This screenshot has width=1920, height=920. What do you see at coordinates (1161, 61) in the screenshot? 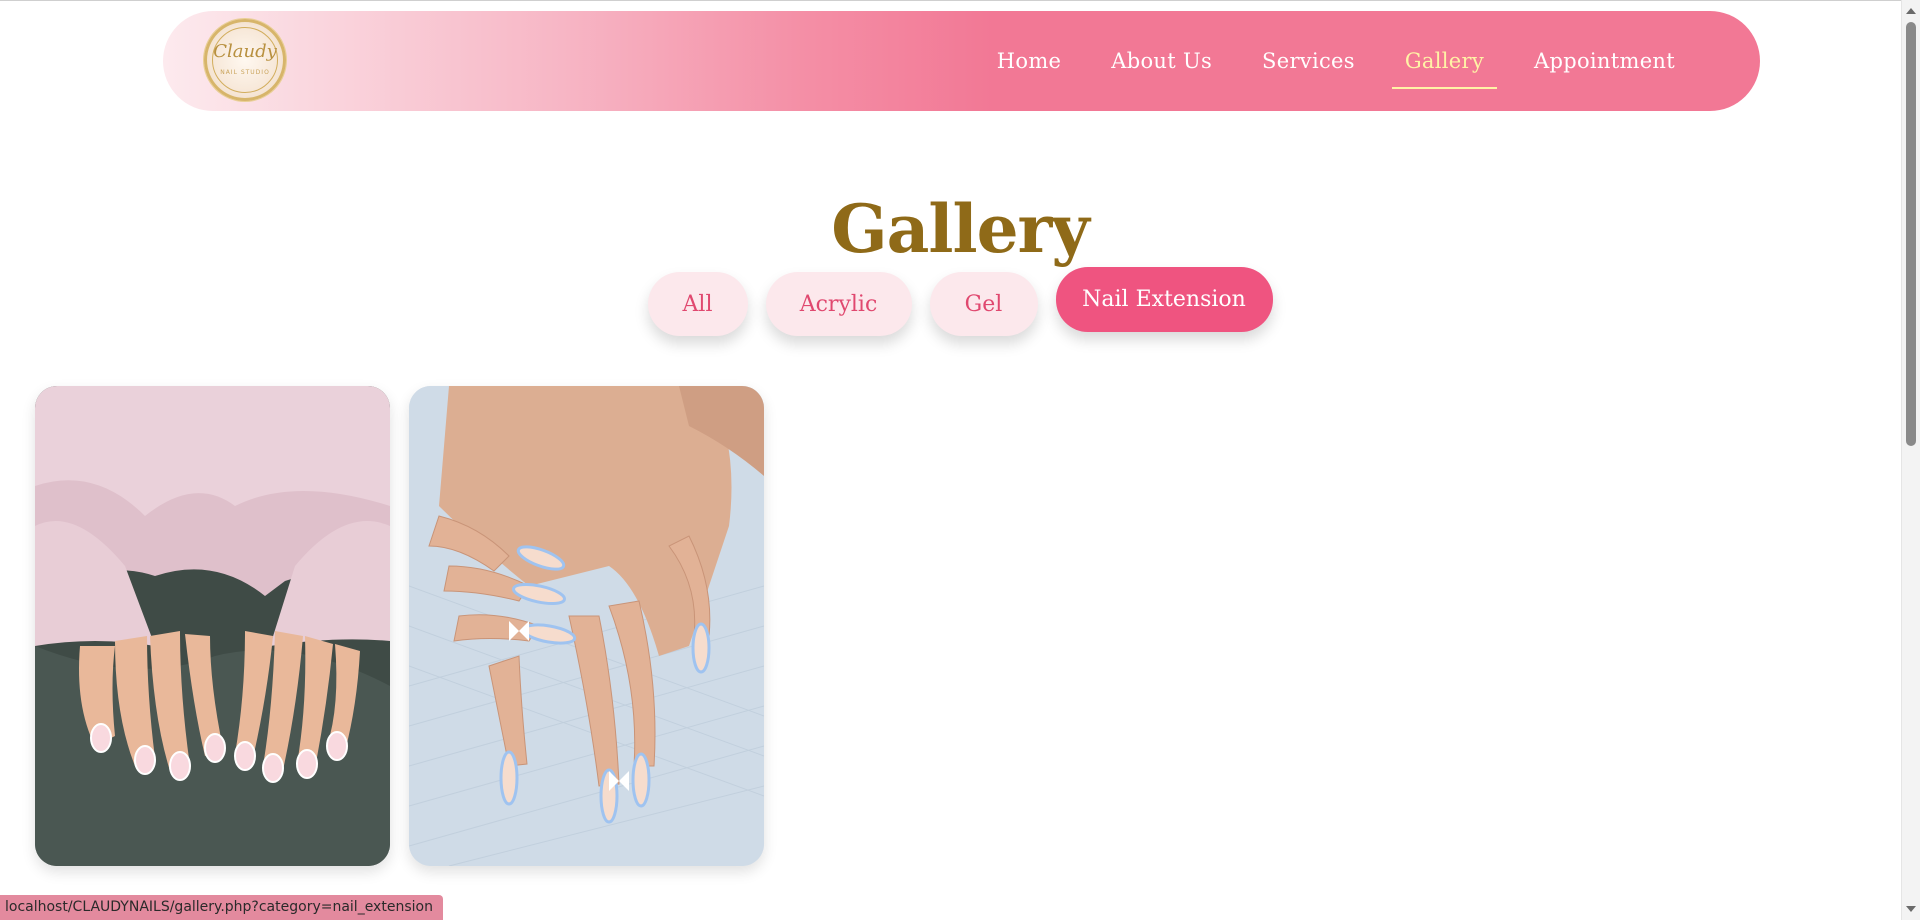
I see `nav-item-about-us: About Us` at bounding box center [1161, 61].